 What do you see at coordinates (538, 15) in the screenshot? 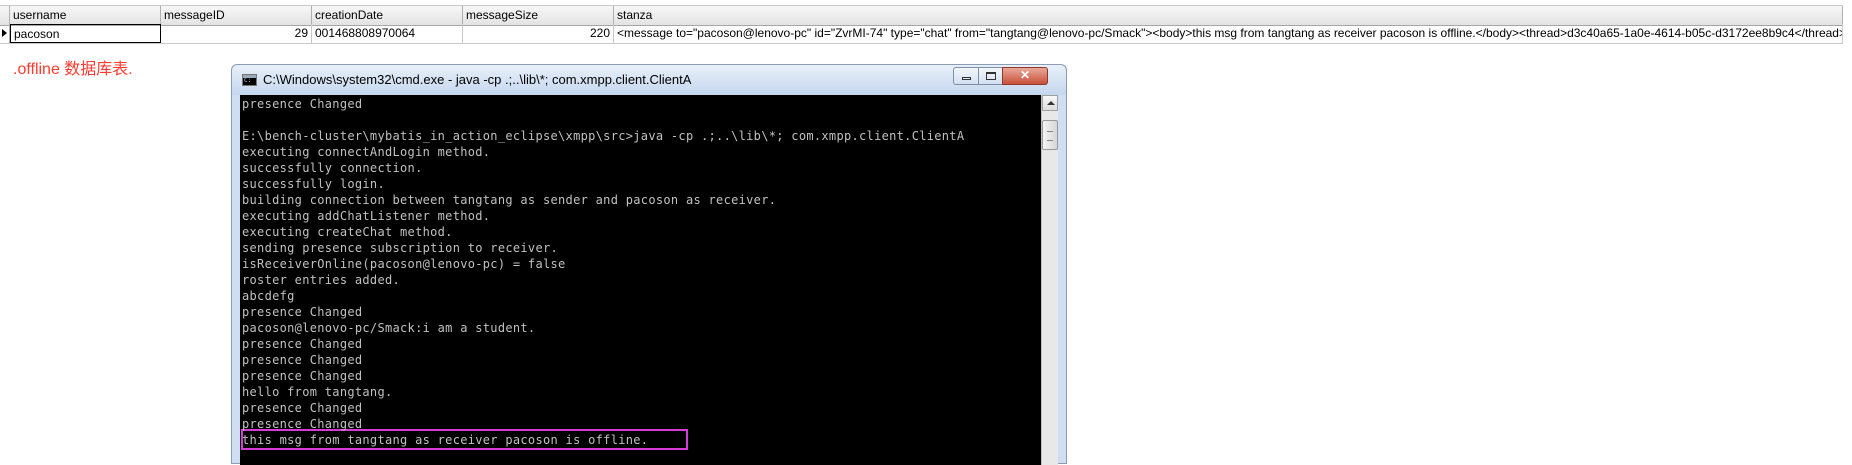
I see `column-header-messagesize: messageSize` at bounding box center [538, 15].